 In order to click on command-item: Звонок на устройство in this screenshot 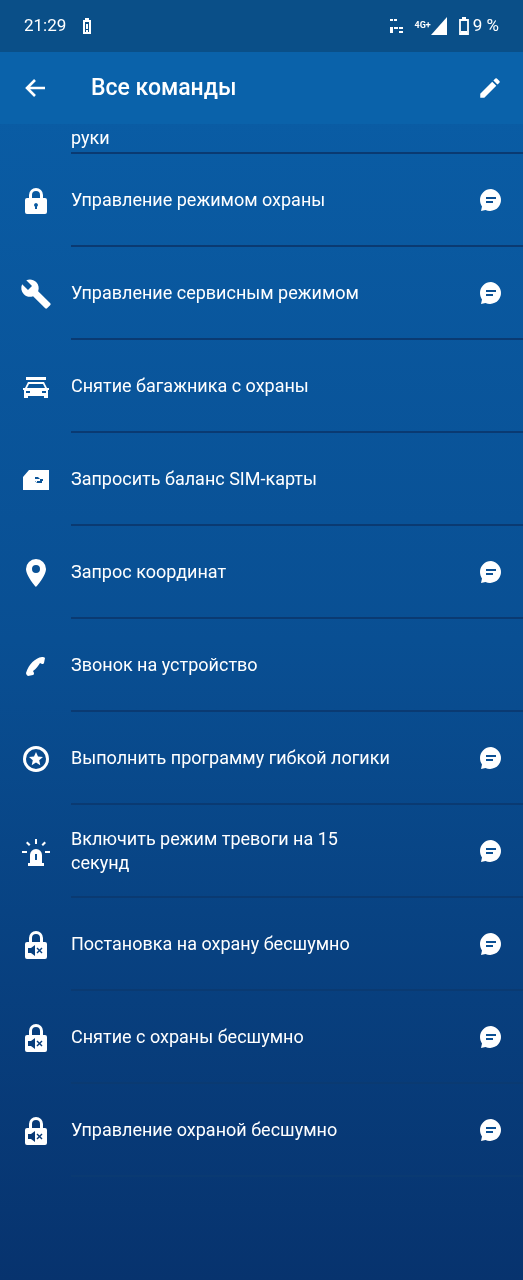, I will do `click(261, 665)`.